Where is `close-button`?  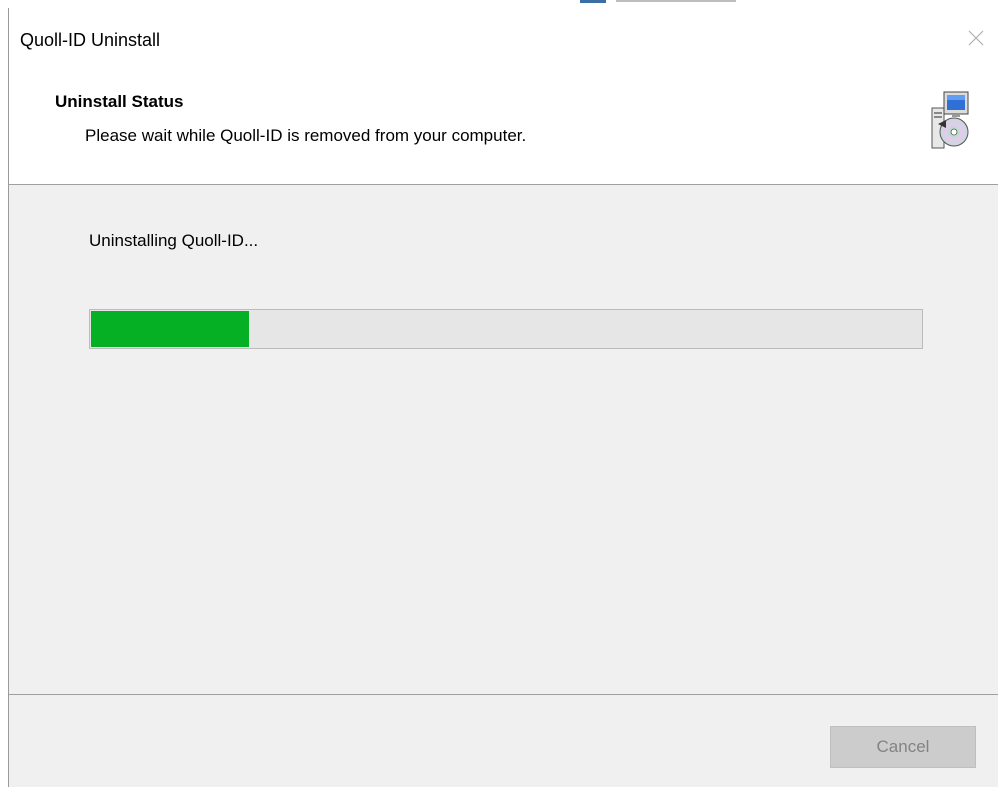 close-button is located at coordinates (976, 38).